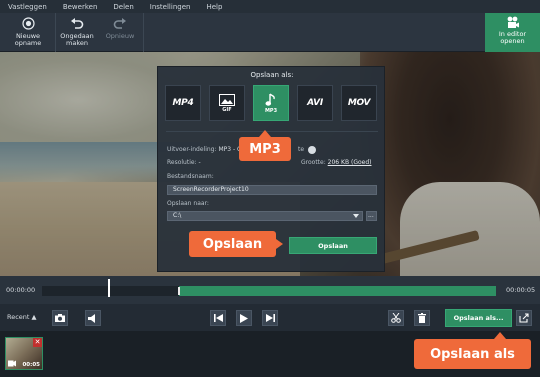  I want to click on dialog-save-button: Opslaan, so click(333, 245).